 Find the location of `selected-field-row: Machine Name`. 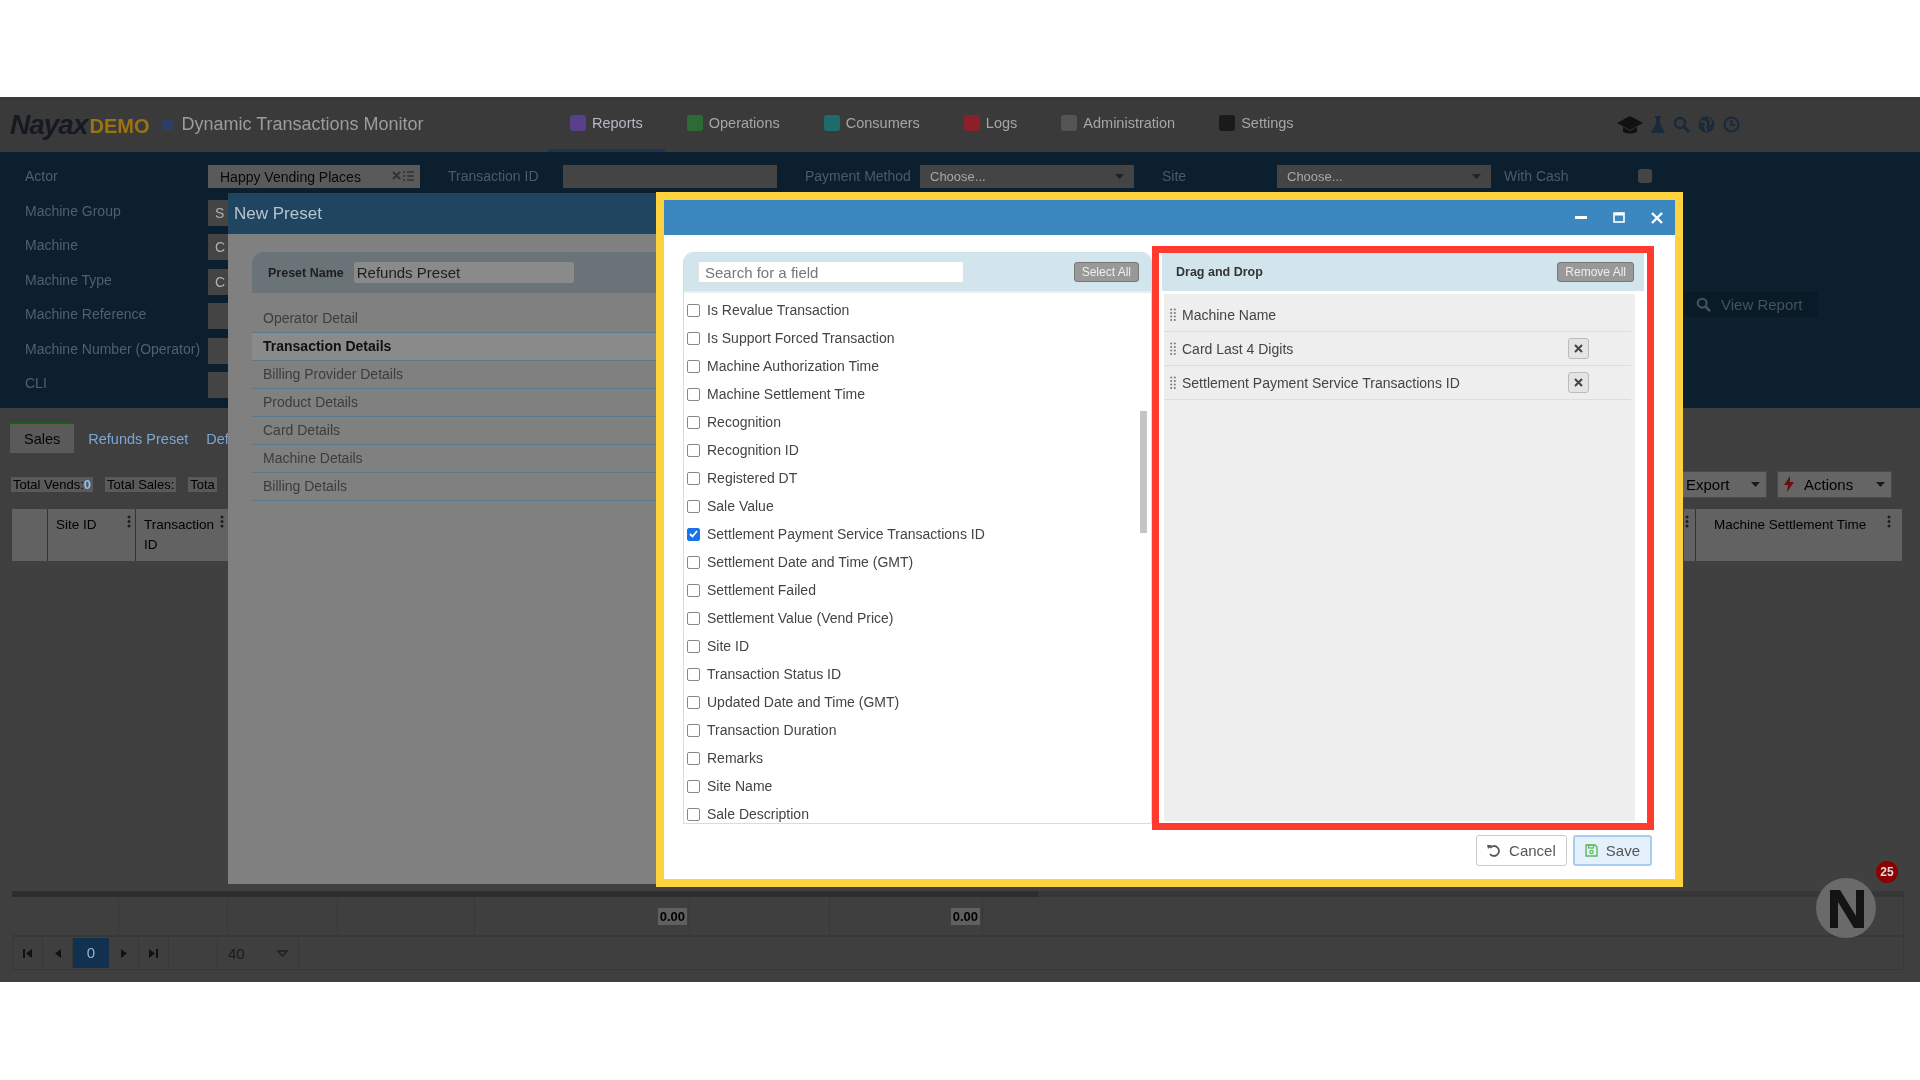

selected-field-row: Machine Name is located at coordinates (1397, 315).